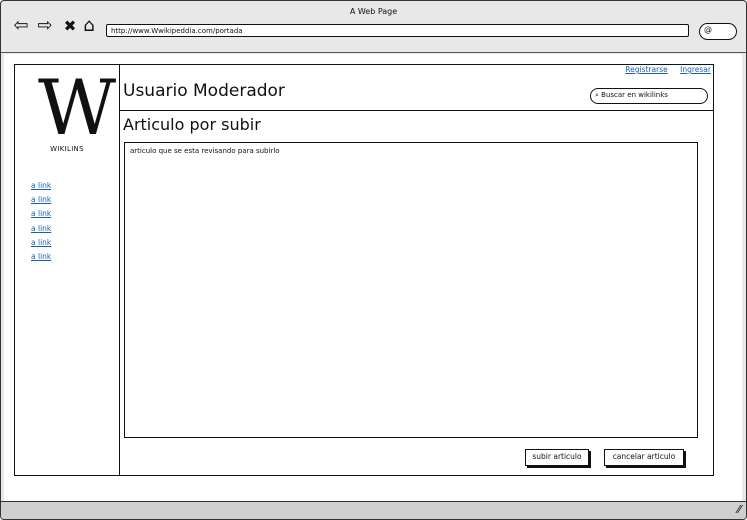 The image size is (747, 520). What do you see at coordinates (21, 26) in the screenshot?
I see `back-icon: ⇦` at bounding box center [21, 26].